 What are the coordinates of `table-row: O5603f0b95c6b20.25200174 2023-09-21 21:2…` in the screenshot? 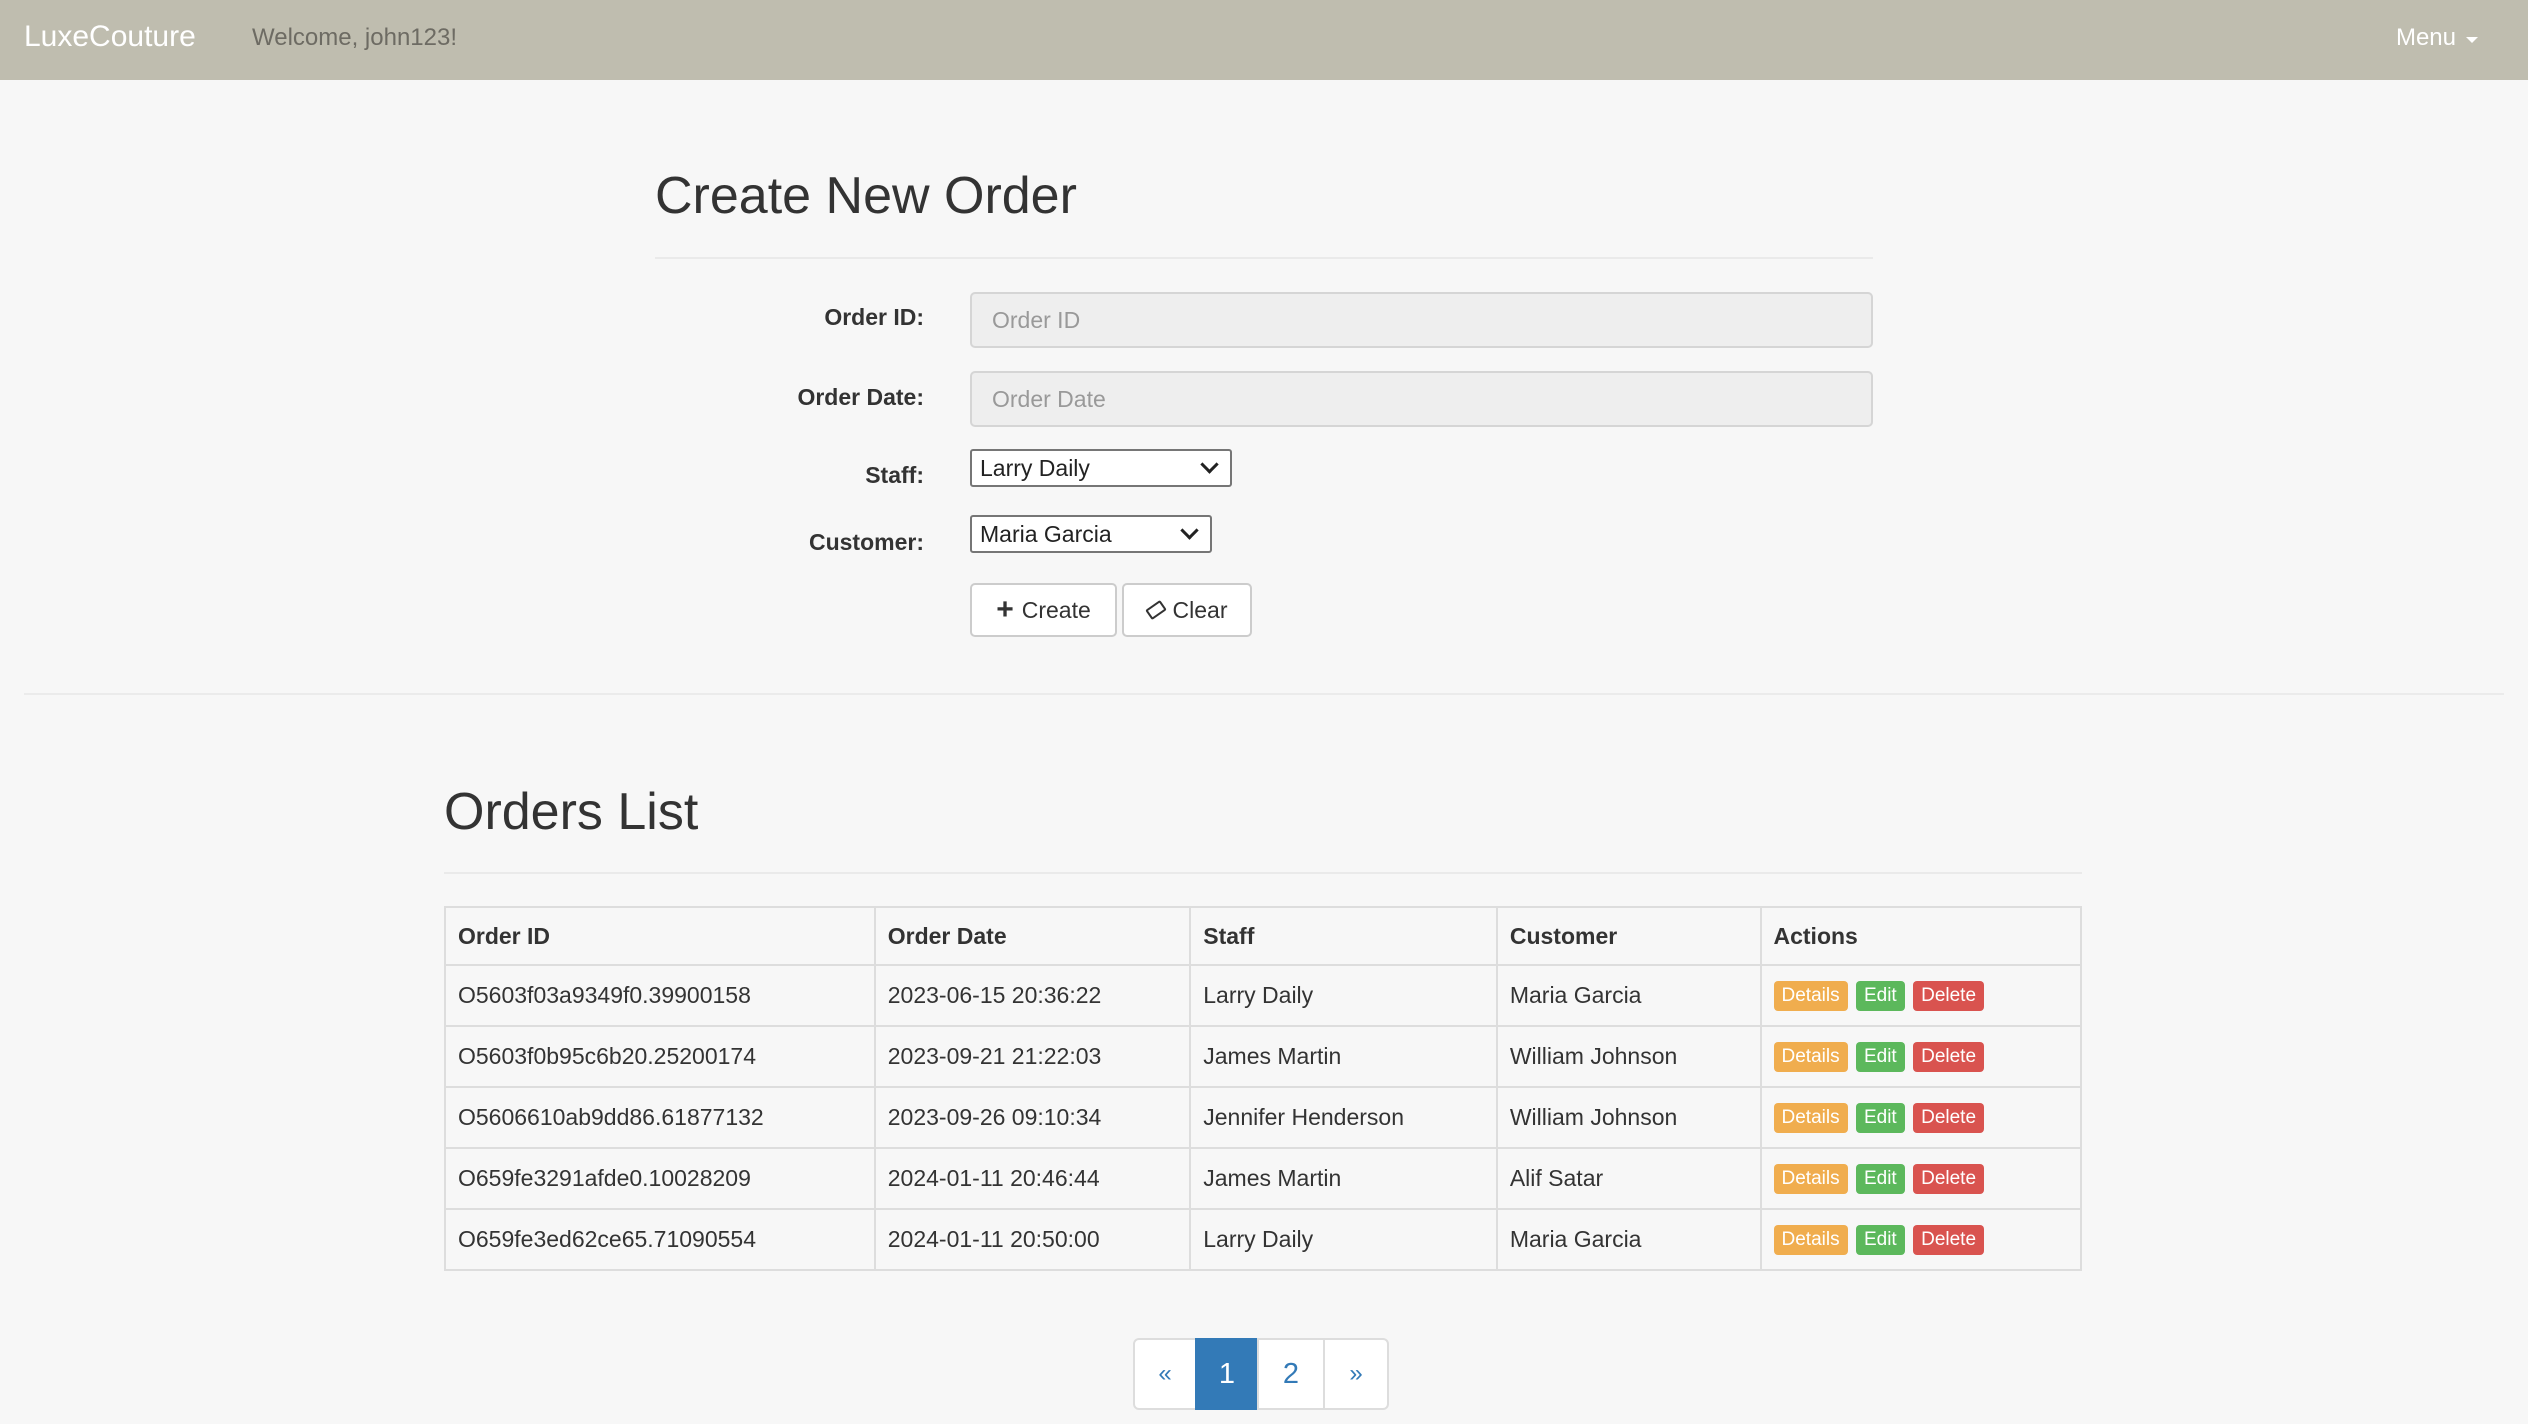 It's located at (1263, 1056).